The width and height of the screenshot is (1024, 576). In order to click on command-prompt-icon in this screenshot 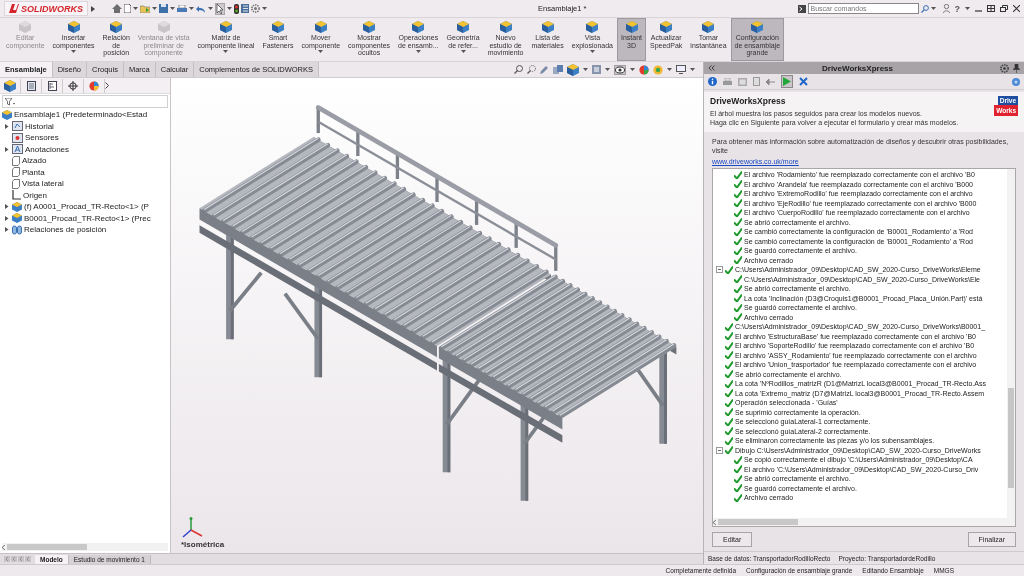, I will do `click(801, 8)`.